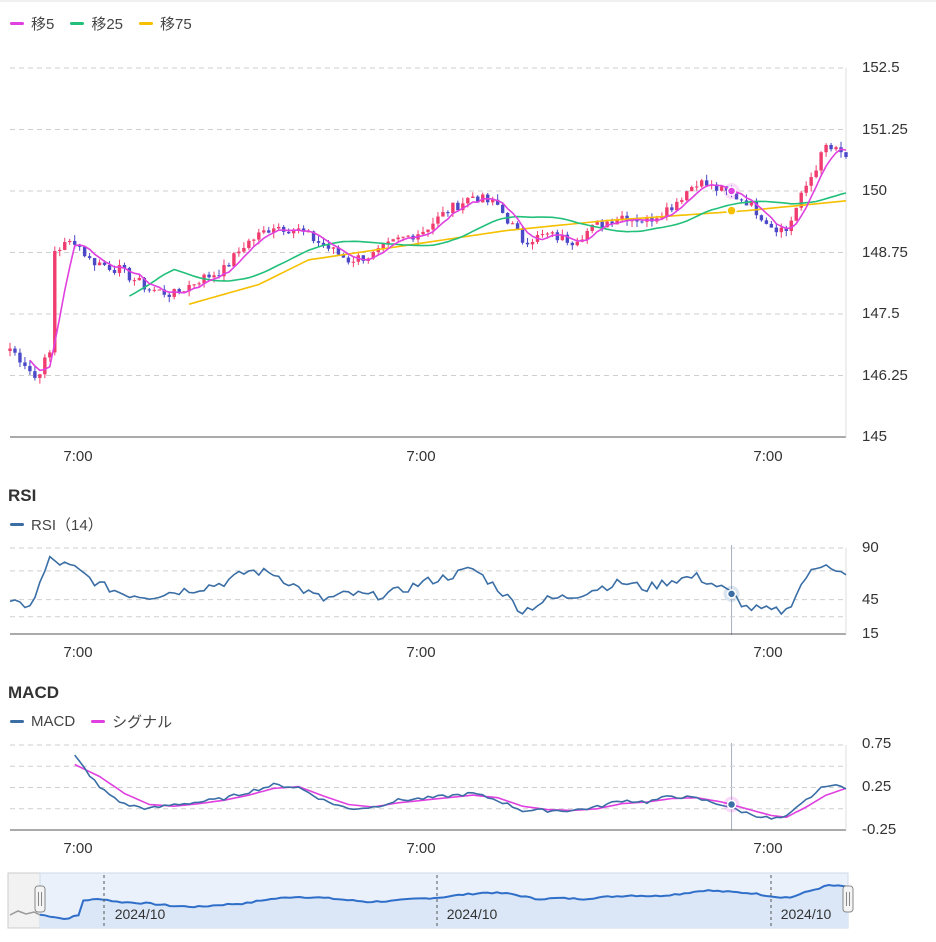  What do you see at coordinates (40, 899) in the screenshot?
I see `navigator-handle` at bounding box center [40, 899].